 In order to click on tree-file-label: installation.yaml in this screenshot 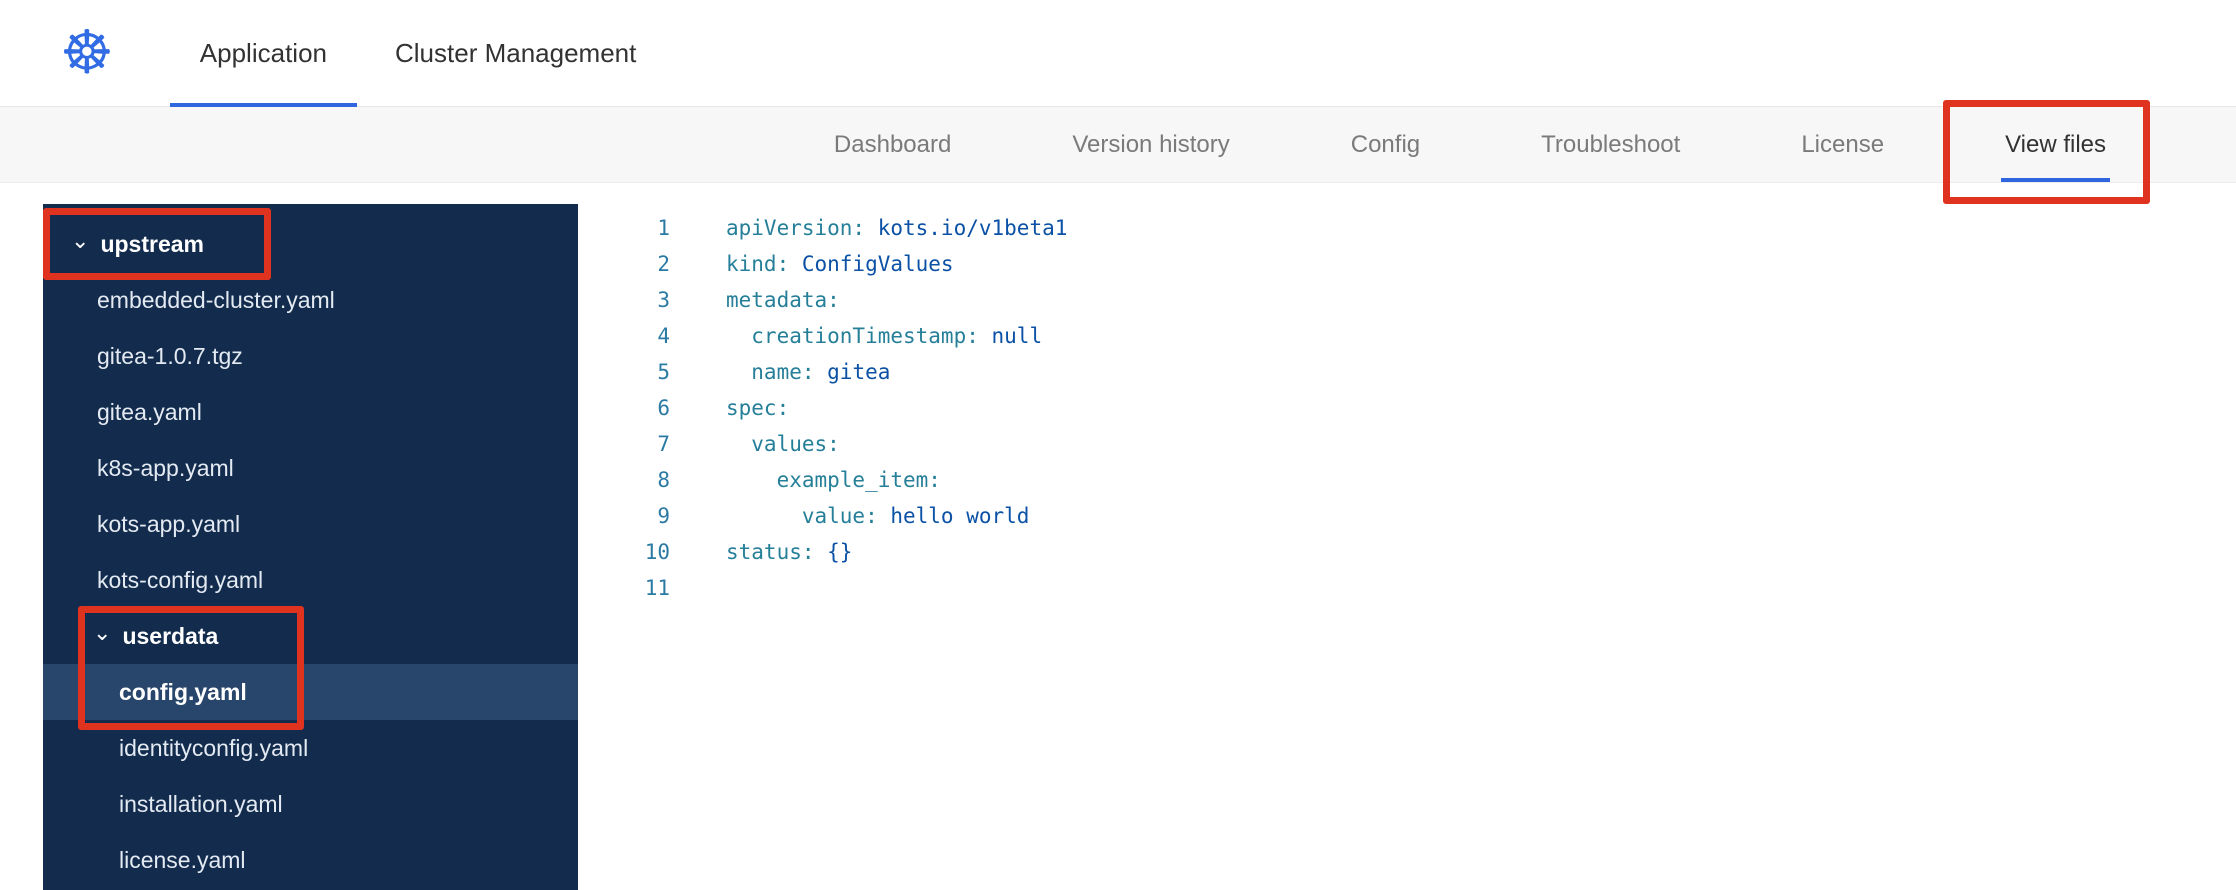, I will do `click(201, 803)`.